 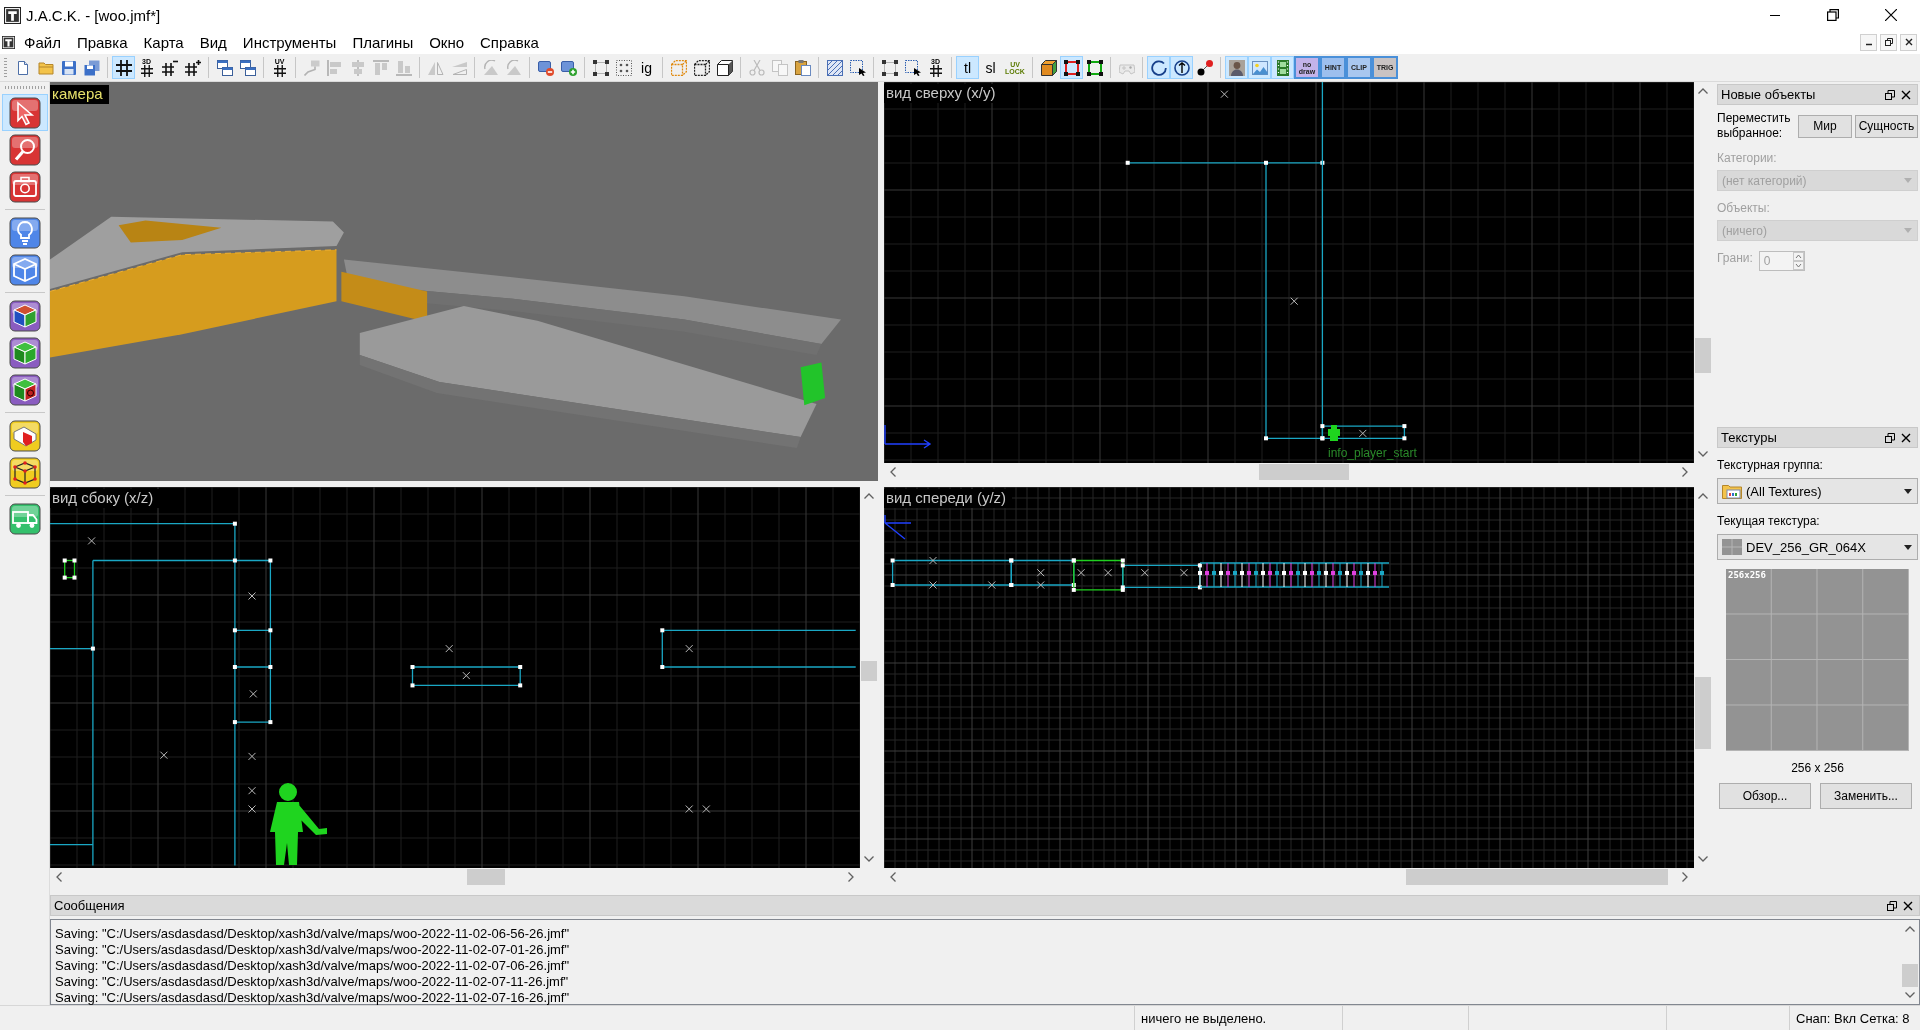 What do you see at coordinates (834, 67) in the screenshot?
I see `hatched-square-icon` at bounding box center [834, 67].